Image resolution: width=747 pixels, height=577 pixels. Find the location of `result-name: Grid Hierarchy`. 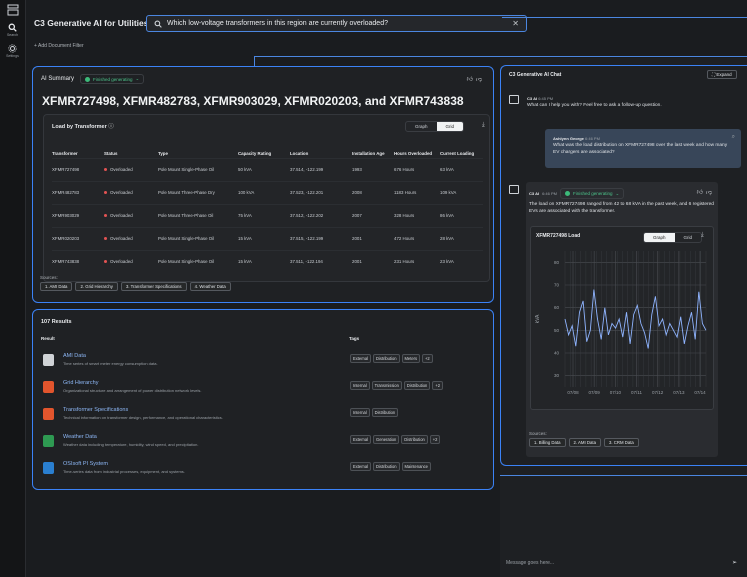

result-name: Grid Hierarchy is located at coordinates (80, 383).